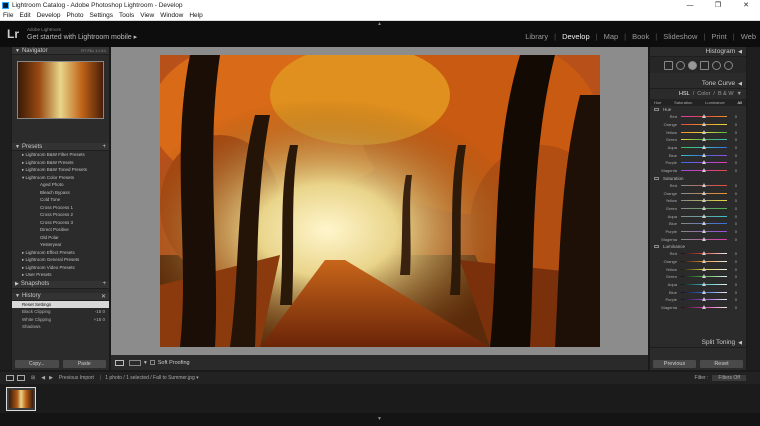 The width and height of the screenshot is (760, 426). What do you see at coordinates (536, 36) in the screenshot?
I see `module-library: Library` at bounding box center [536, 36].